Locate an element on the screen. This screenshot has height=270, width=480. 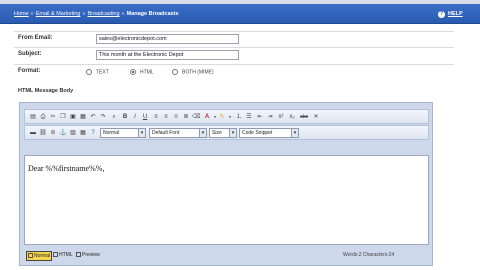
print-icon: ⎙ is located at coordinates (43, 117).